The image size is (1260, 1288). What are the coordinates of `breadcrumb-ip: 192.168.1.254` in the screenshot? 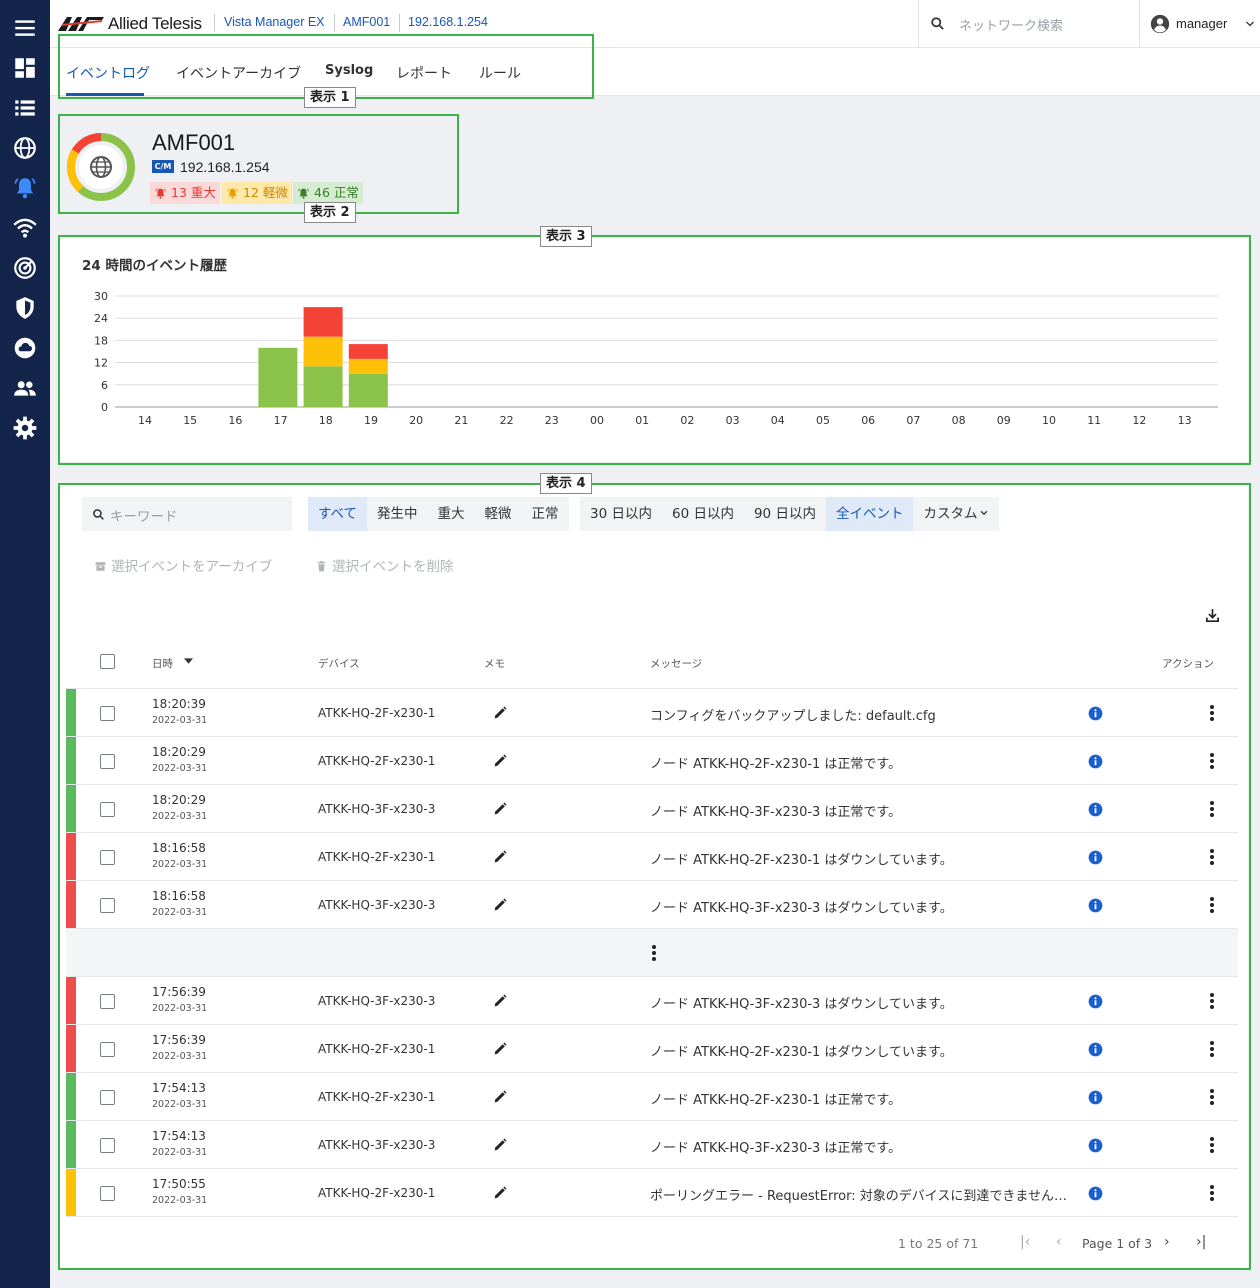 It's located at (448, 22).